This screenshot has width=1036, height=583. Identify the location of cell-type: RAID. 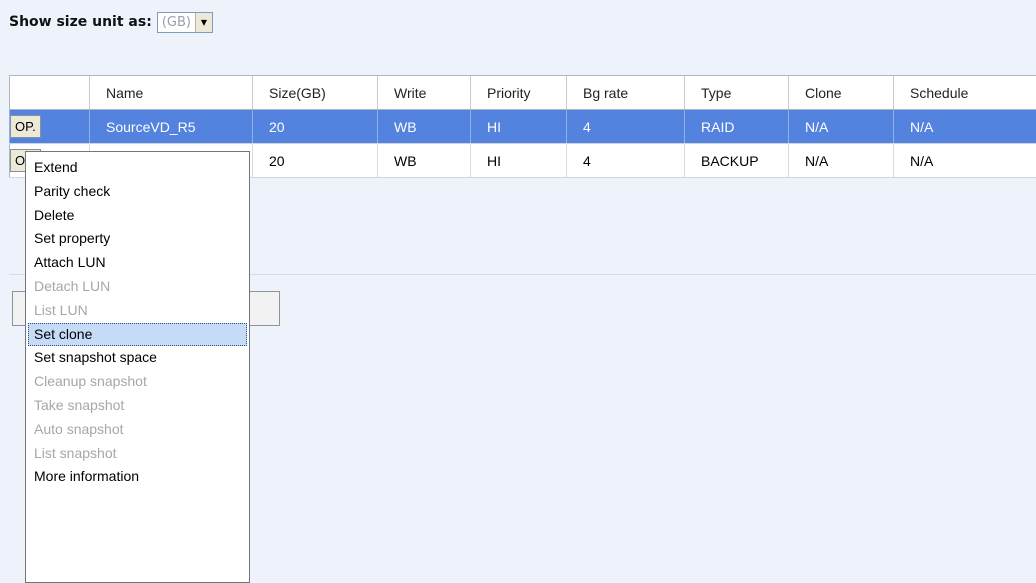
(736, 126).